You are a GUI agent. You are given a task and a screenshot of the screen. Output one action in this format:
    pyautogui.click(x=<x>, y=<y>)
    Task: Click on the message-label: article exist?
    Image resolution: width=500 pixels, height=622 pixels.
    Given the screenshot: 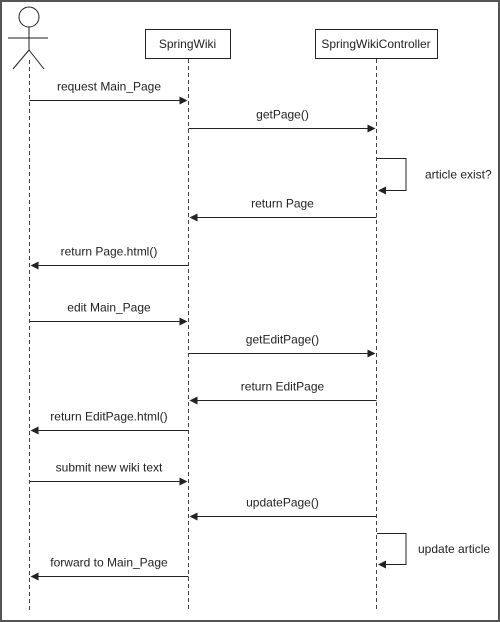 What is the action you would take?
    pyautogui.click(x=458, y=175)
    